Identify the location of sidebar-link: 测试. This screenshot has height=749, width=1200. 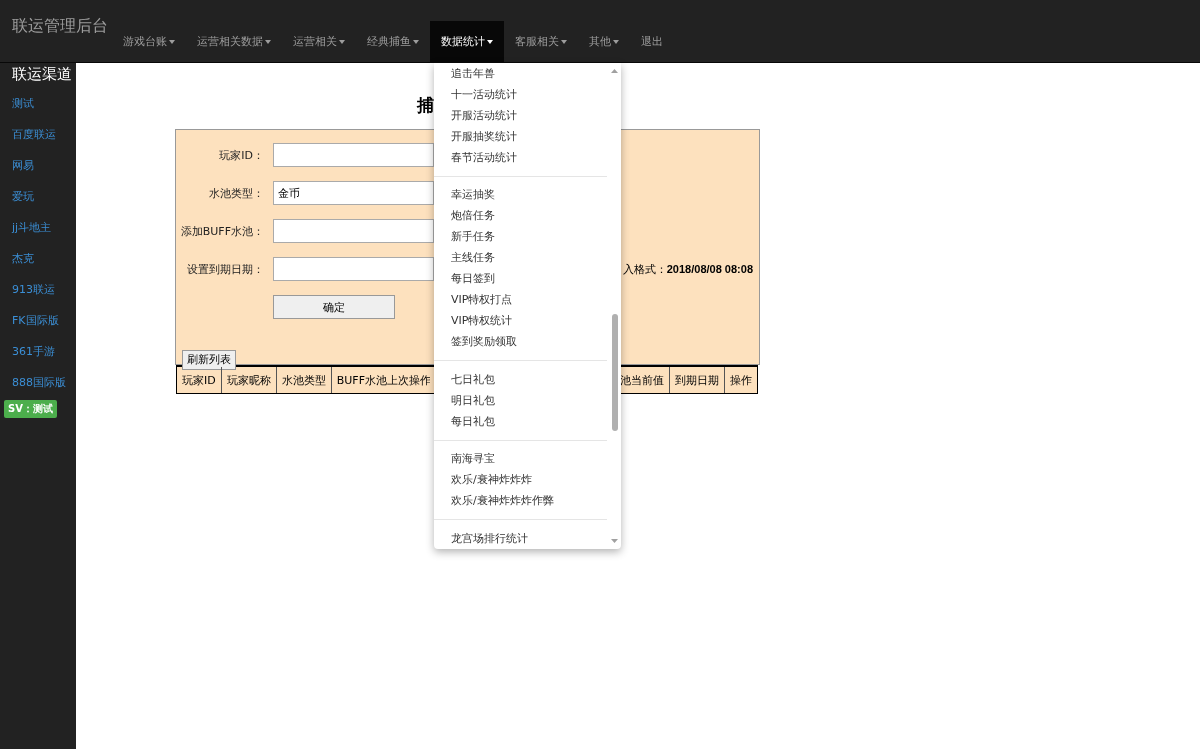
(40, 103).